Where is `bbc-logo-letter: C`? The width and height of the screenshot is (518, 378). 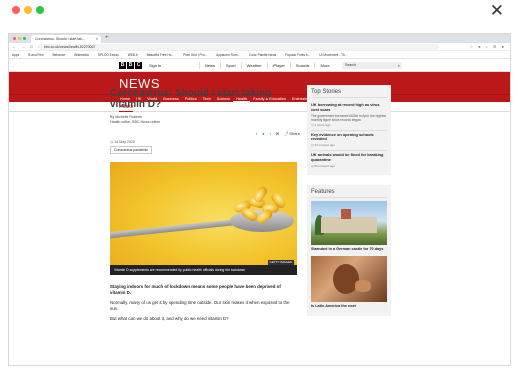 bbc-logo-letter: C is located at coordinates (138, 65).